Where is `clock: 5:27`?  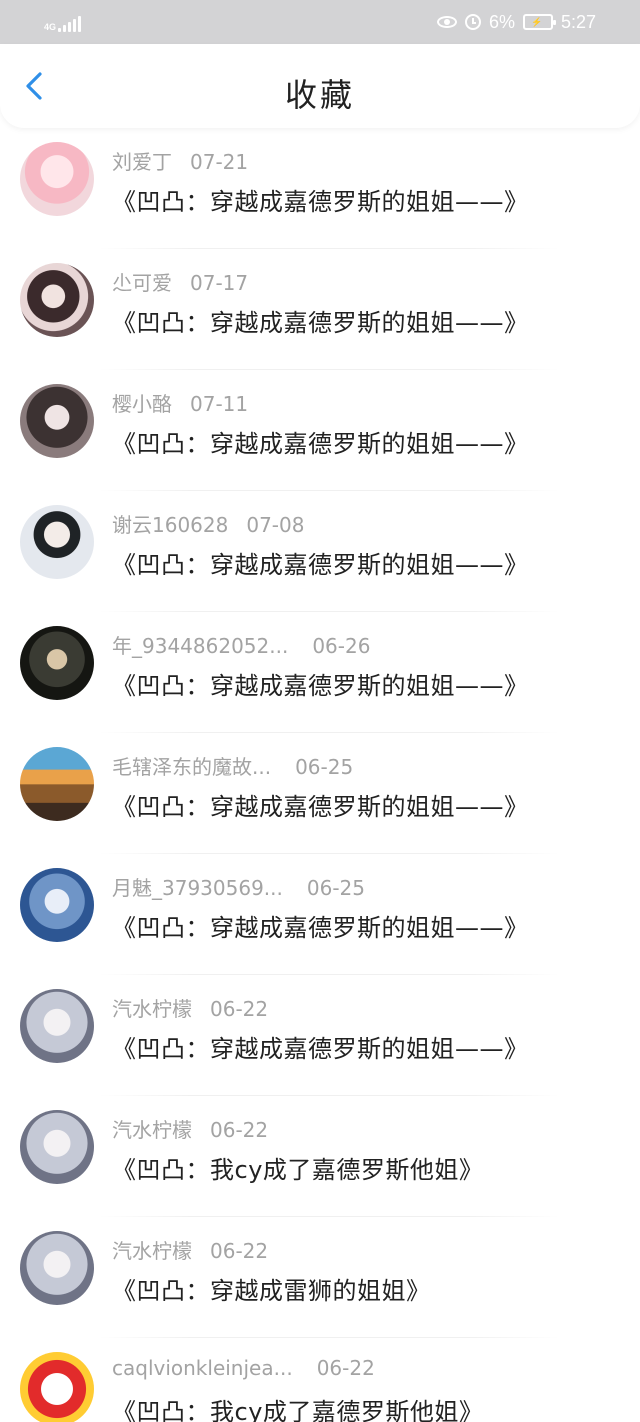 clock: 5:27 is located at coordinates (578, 21).